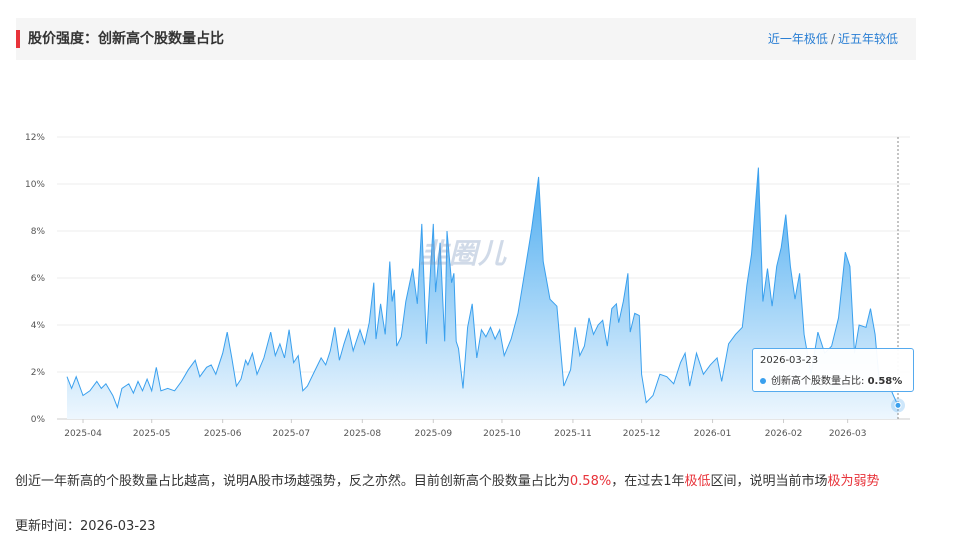  What do you see at coordinates (590, 481) in the screenshot?
I see `description-value: 0.58%` at bounding box center [590, 481].